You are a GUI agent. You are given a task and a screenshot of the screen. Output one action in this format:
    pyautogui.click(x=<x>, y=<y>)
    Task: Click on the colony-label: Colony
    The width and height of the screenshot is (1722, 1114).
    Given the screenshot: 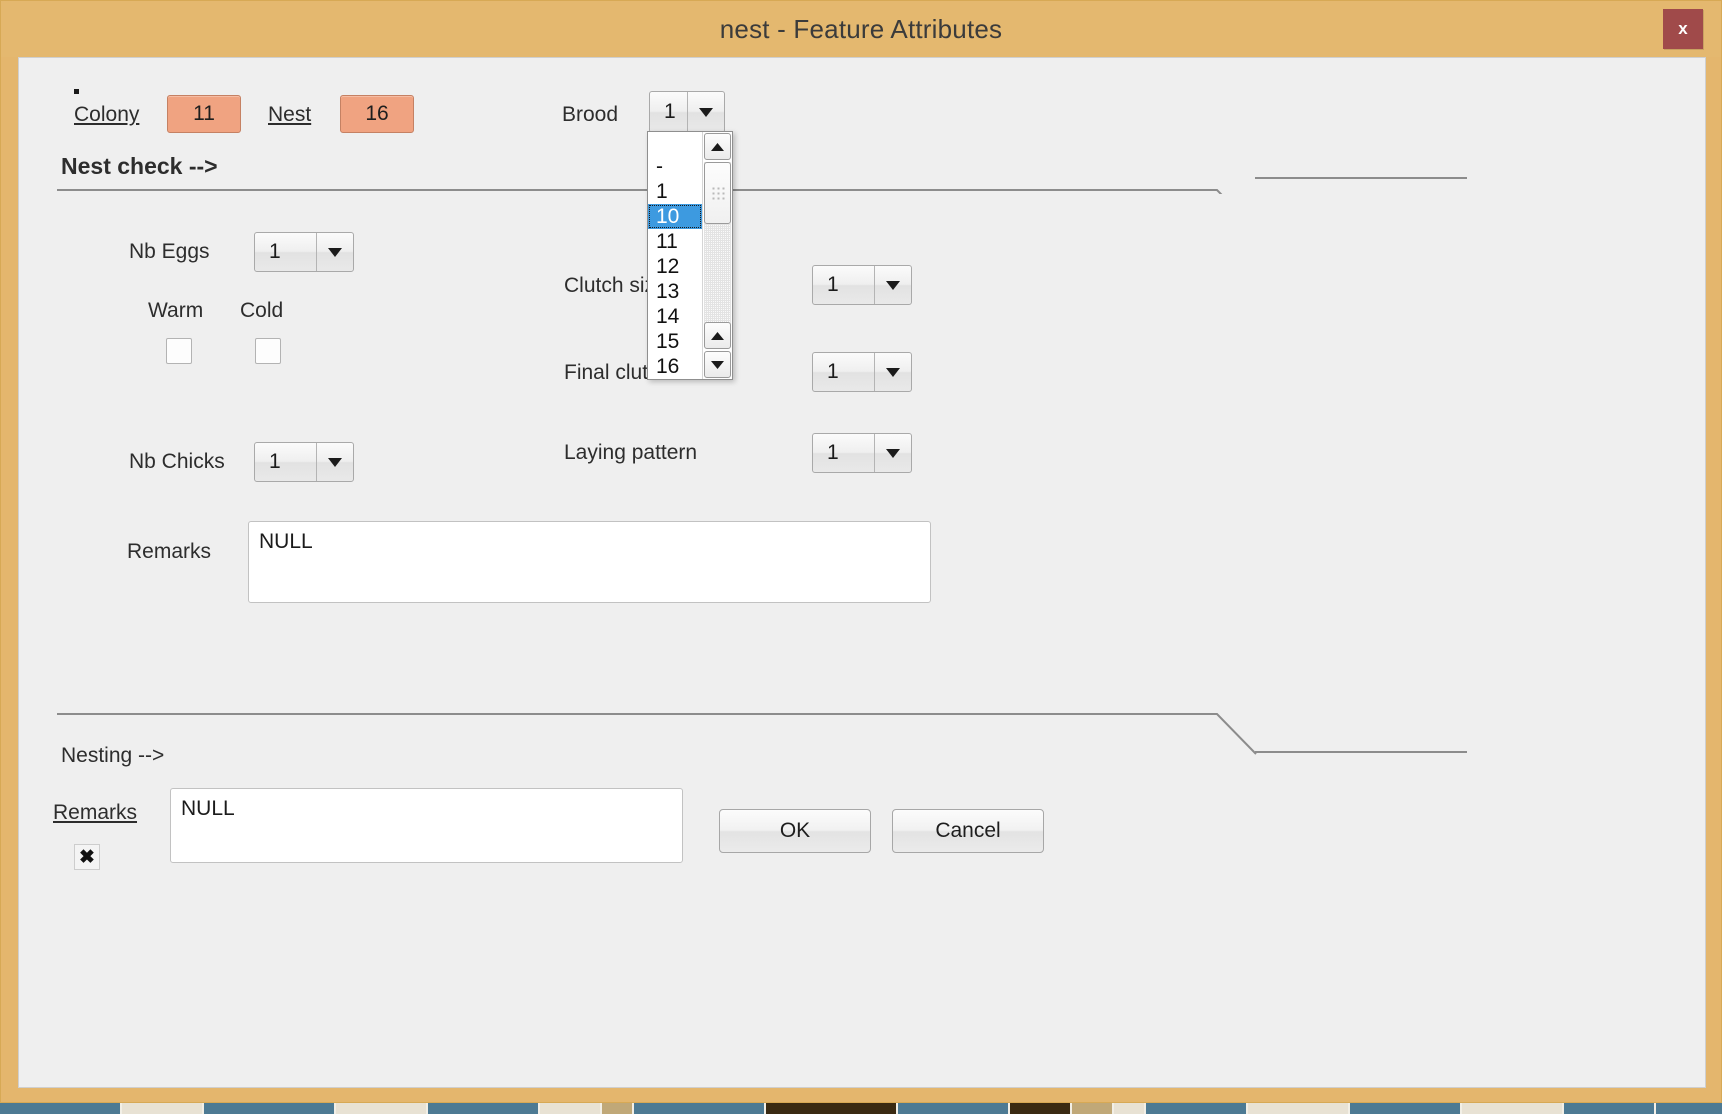 What is the action you would take?
    pyautogui.click(x=106, y=115)
    